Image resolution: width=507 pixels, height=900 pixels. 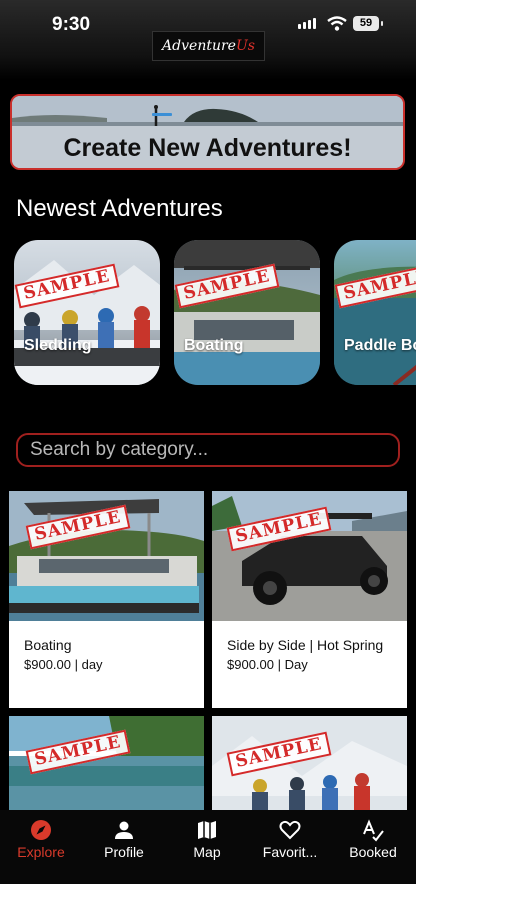 What do you see at coordinates (71, 24) in the screenshot?
I see `status-time: 9:30` at bounding box center [71, 24].